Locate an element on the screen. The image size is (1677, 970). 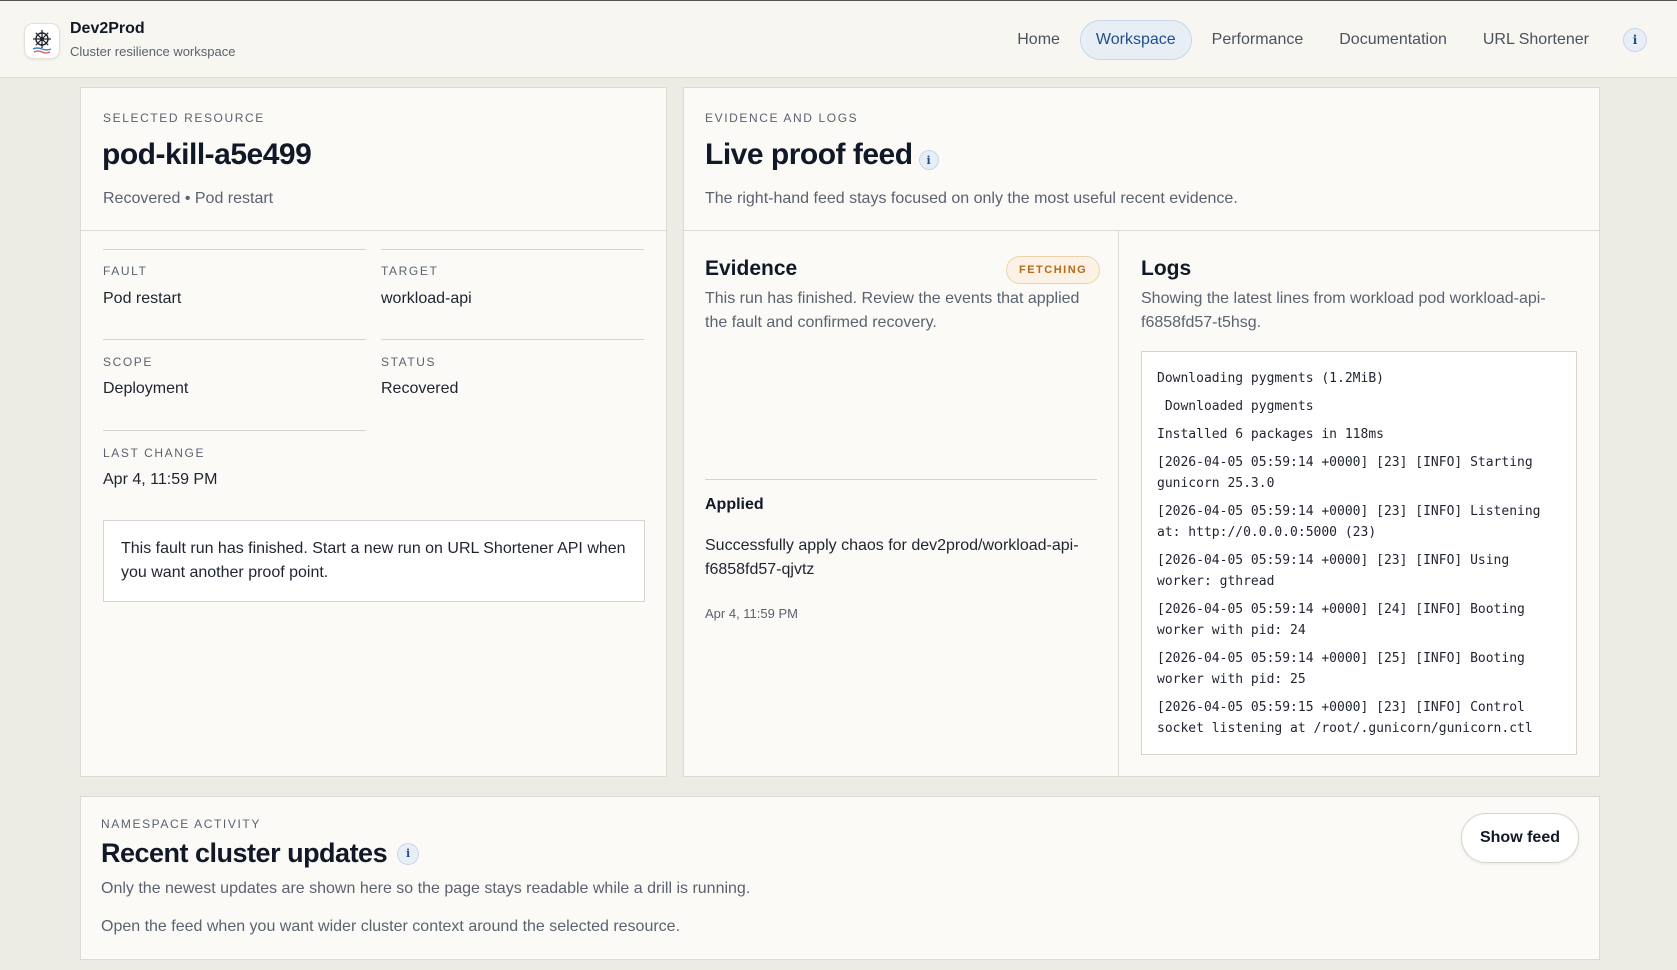
scope-label: SCOPE is located at coordinates (128, 362).